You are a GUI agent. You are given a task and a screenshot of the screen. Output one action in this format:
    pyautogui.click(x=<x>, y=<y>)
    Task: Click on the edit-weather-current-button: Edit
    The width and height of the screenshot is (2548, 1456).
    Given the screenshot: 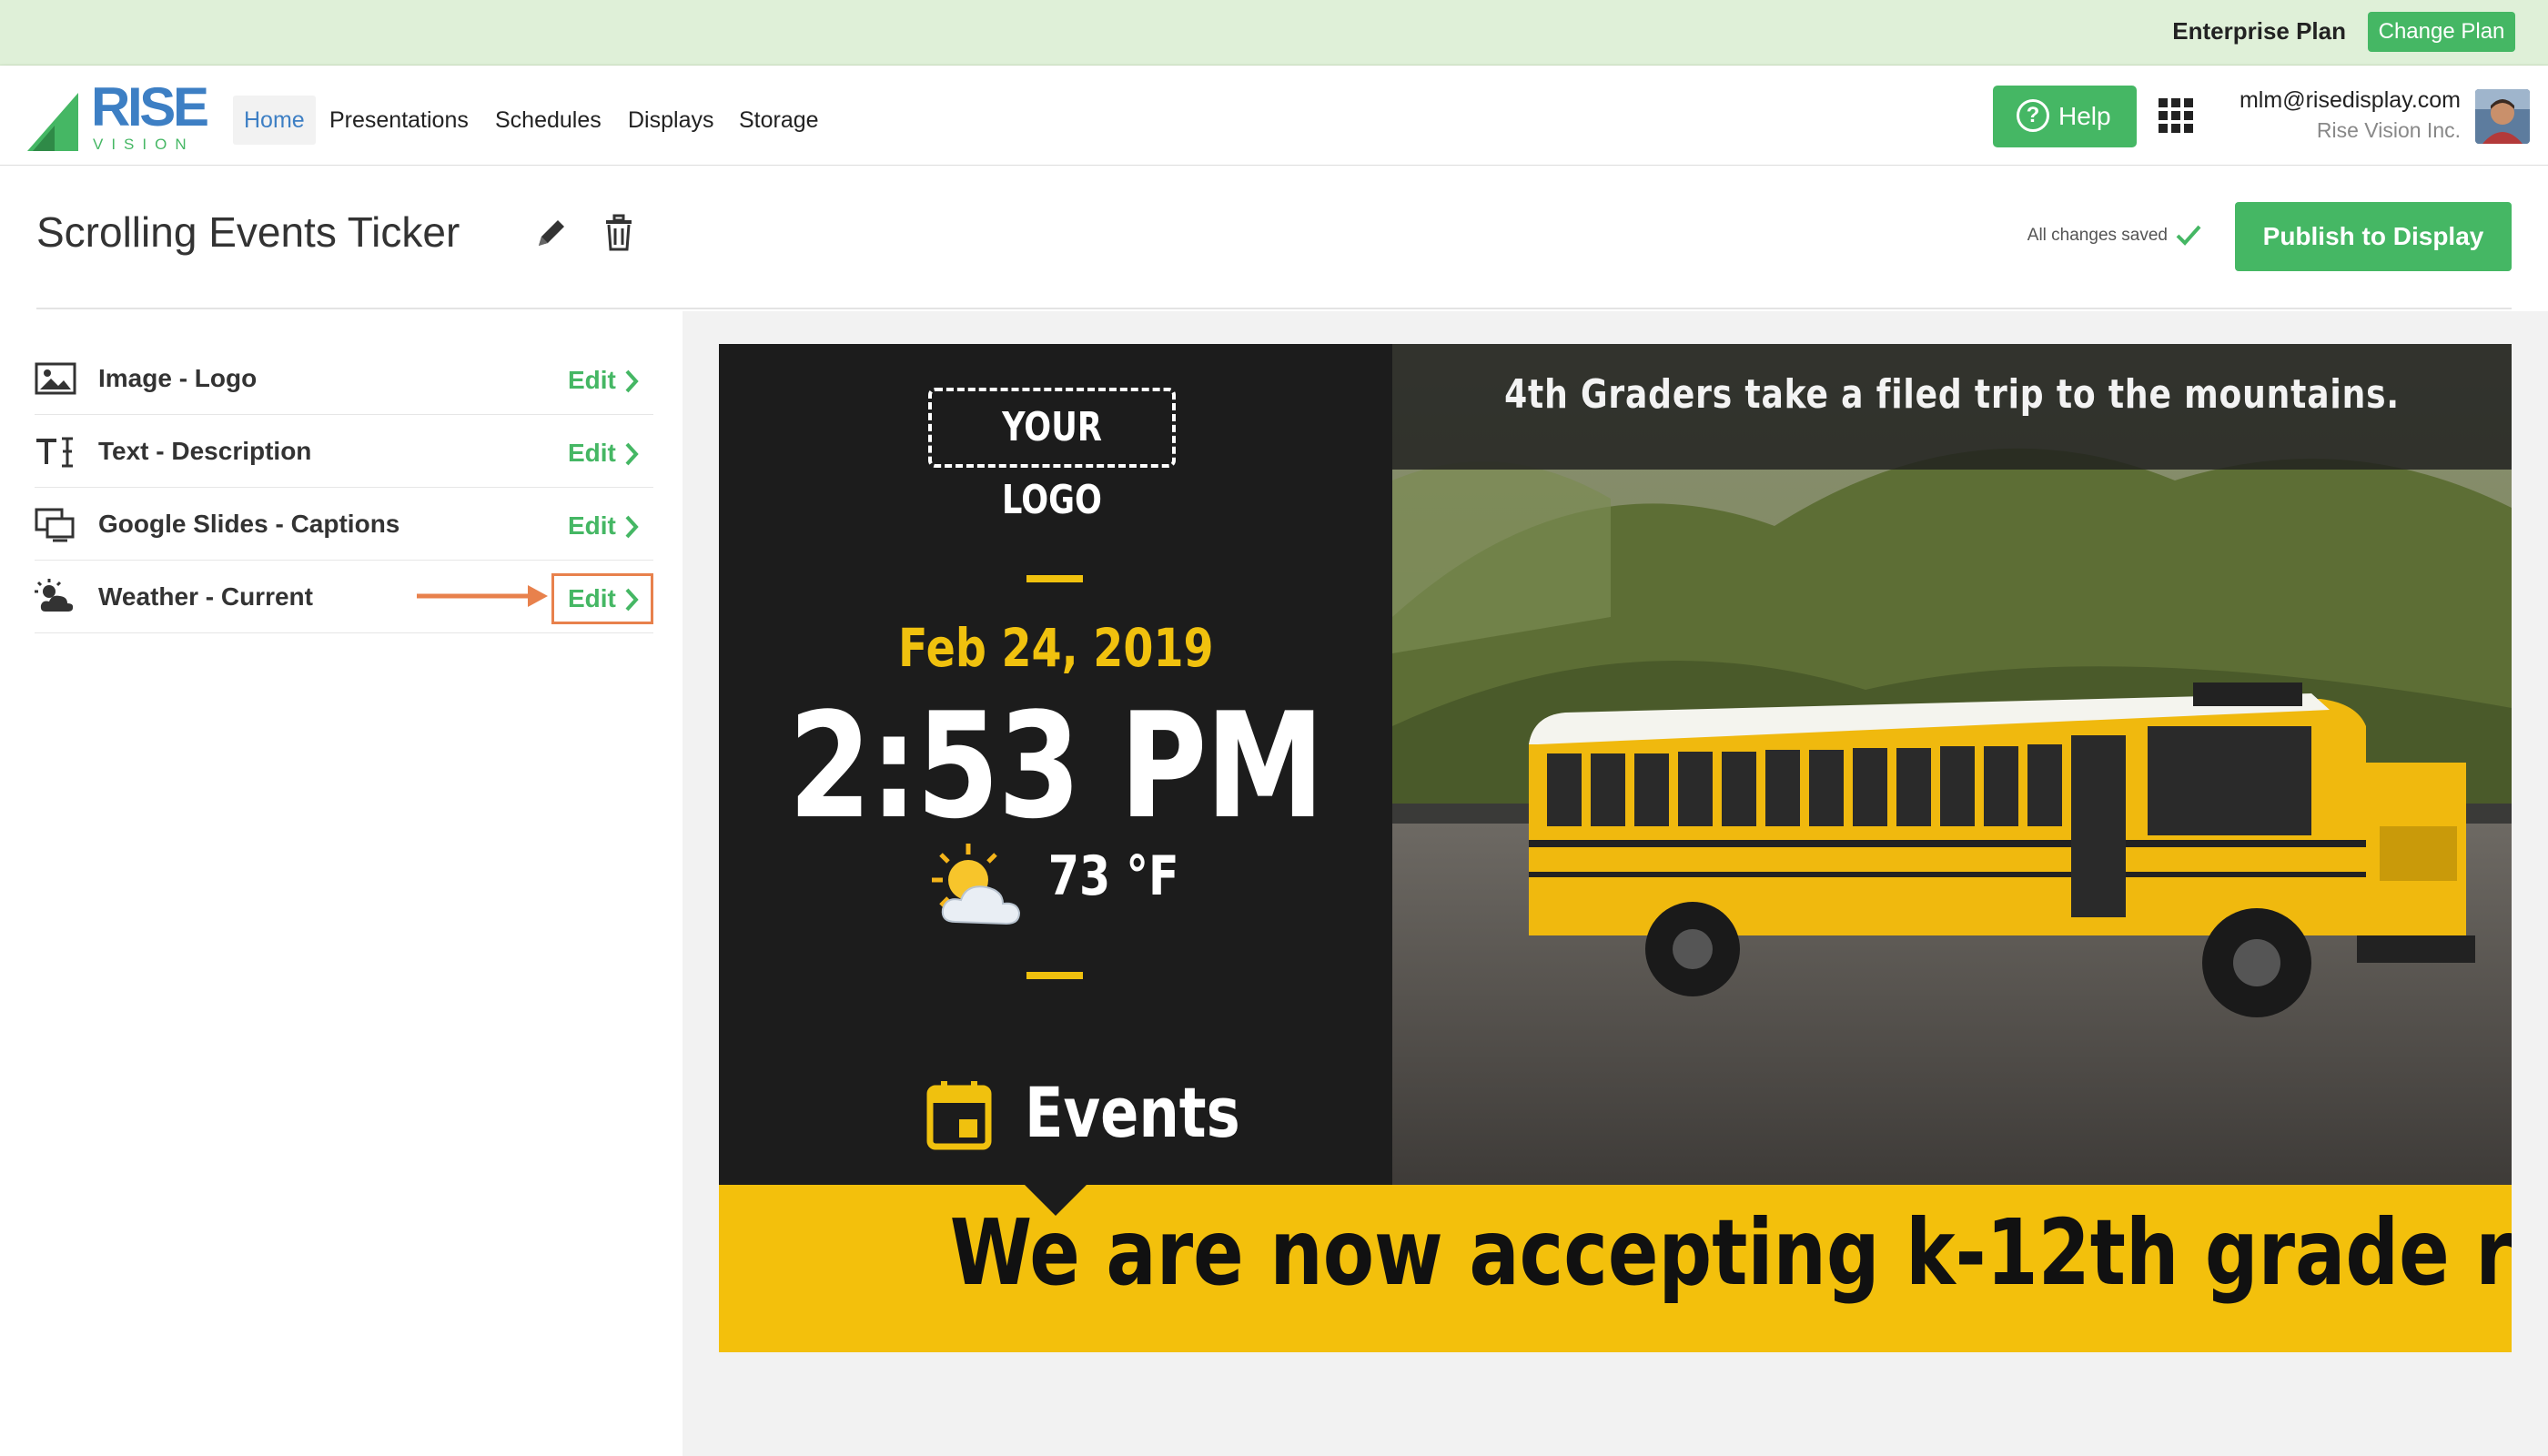 What is the action you would take?
    pyautogui.click(x=602, y=599)
    